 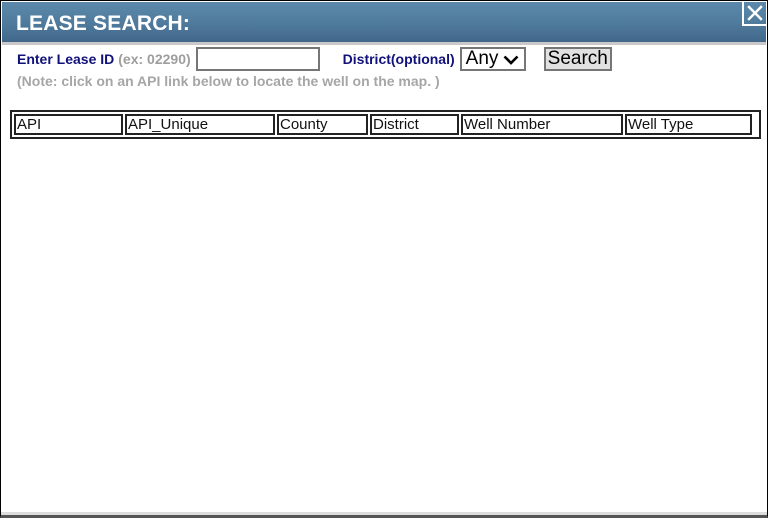 I want to click on column-header-api: API, so click(x=68, y=124).